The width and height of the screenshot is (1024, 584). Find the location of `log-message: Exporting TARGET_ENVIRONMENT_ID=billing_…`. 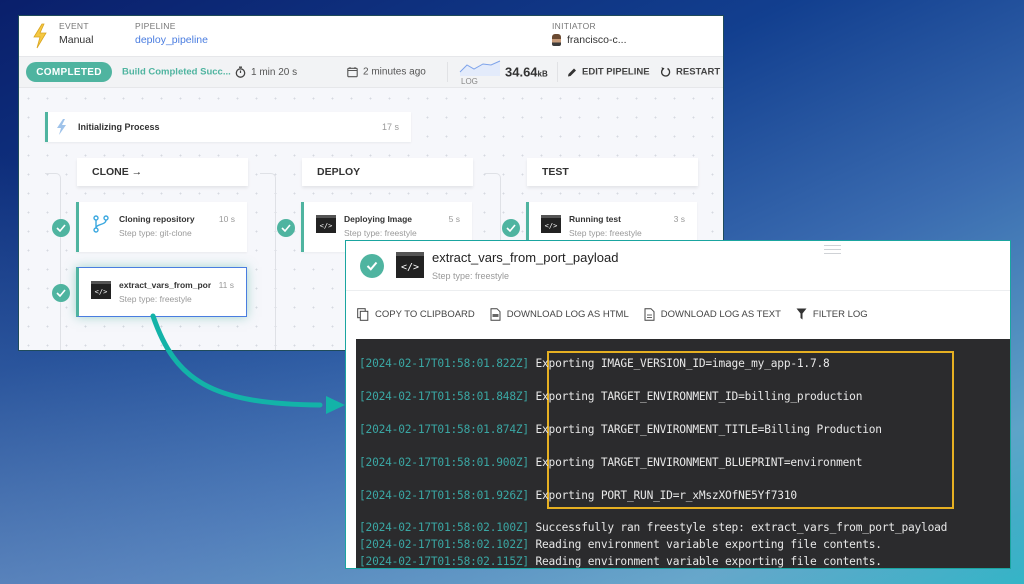

log-message: Exporting TARGET_ENVIRONMENT_ID=billing_… is located at coordinates (699, 396).